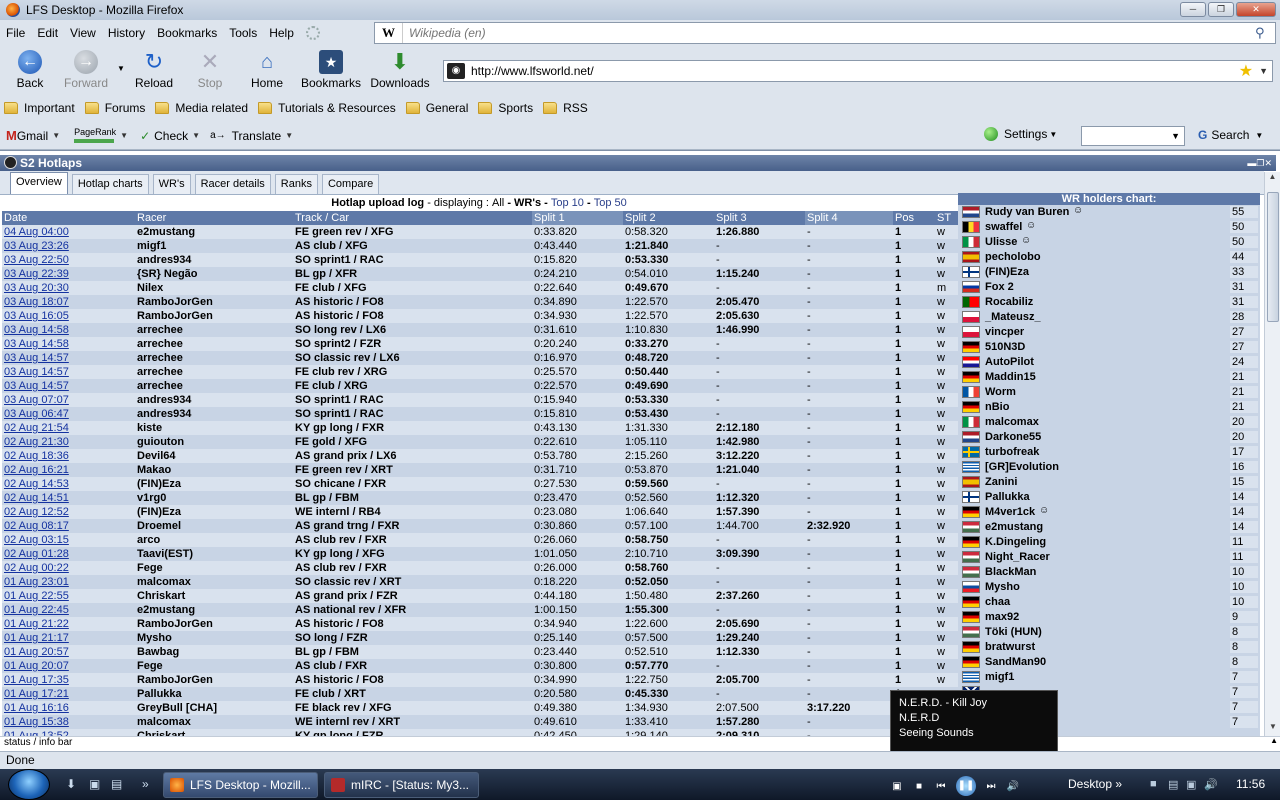  Describe the element at coordinates (997, 602) in the screenshot. I see `wr-holder-name: chaa` at that location.